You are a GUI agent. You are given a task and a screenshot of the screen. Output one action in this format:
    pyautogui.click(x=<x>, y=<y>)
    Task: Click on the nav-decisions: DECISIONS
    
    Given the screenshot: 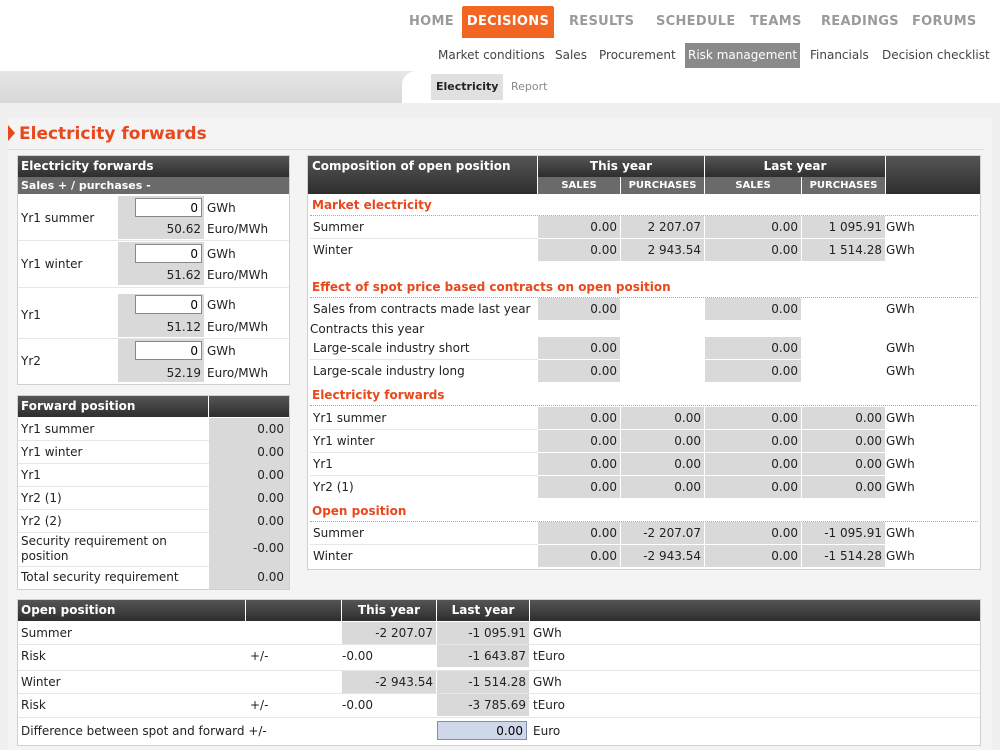 What is the action you would take?
    pyautogui.click(x=508, y=22)
    